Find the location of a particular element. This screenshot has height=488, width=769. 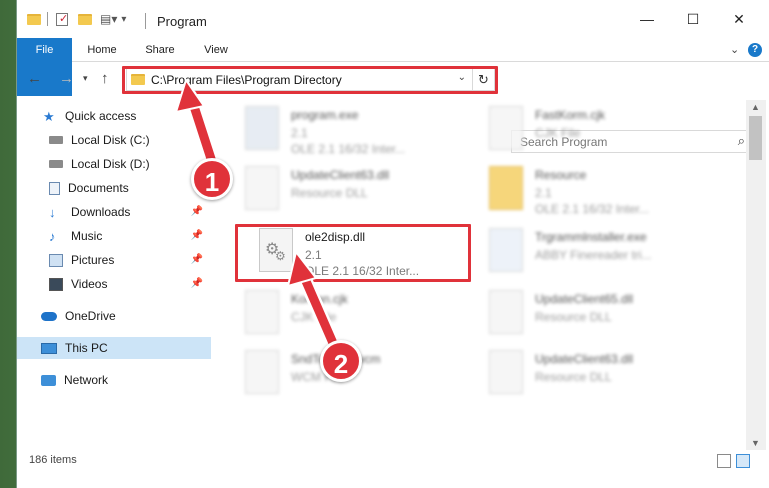

forward-arrow-icon: → is located at coordinates (66, 78).